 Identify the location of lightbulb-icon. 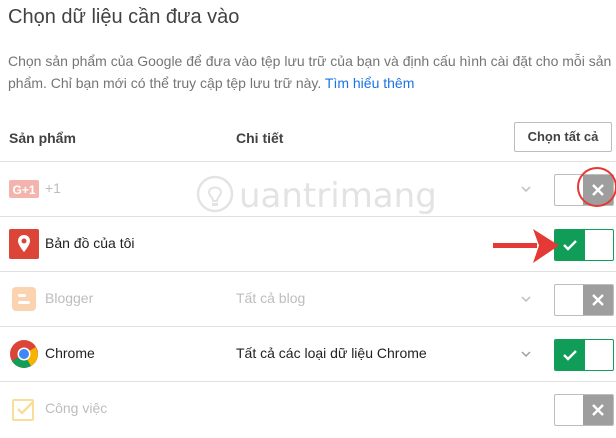
(215, 194).